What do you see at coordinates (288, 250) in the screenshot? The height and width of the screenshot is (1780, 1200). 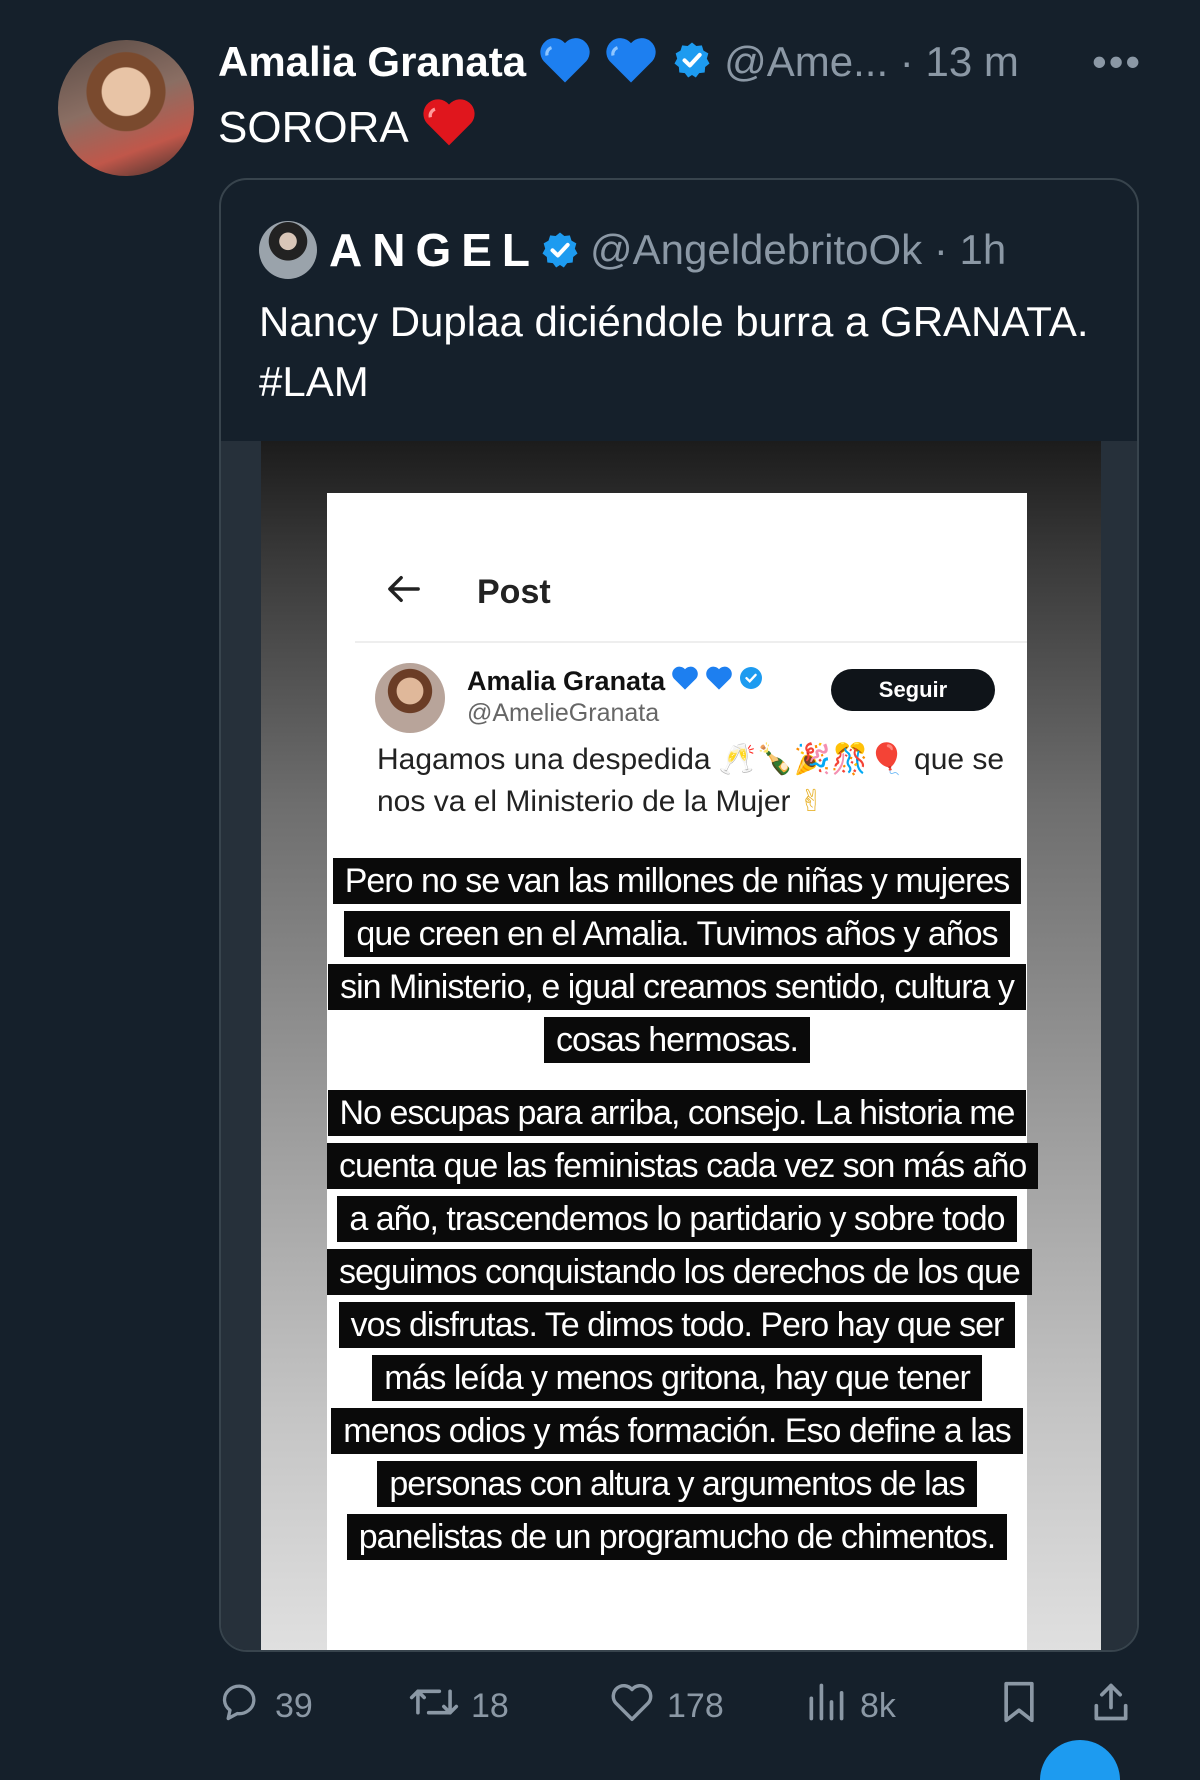 I see `quoted-author-avatar` at bounding box center [288, 250].